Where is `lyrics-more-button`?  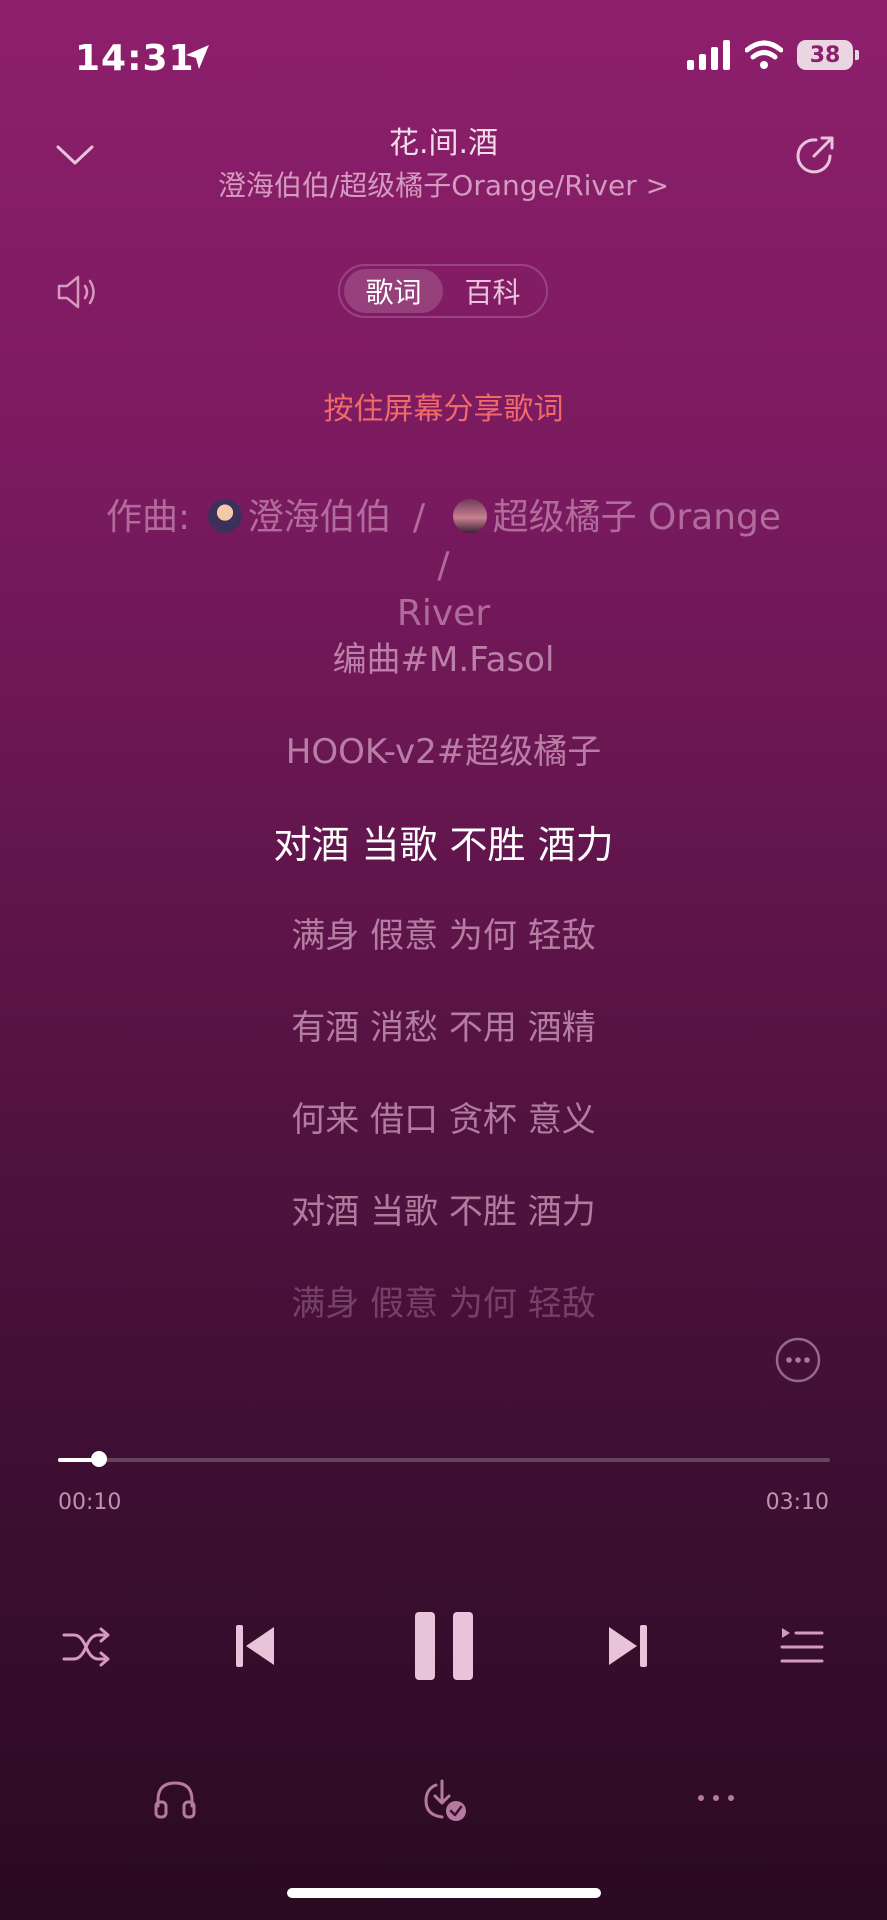 lyrics-more-button is located at coordinates (798, 1360).